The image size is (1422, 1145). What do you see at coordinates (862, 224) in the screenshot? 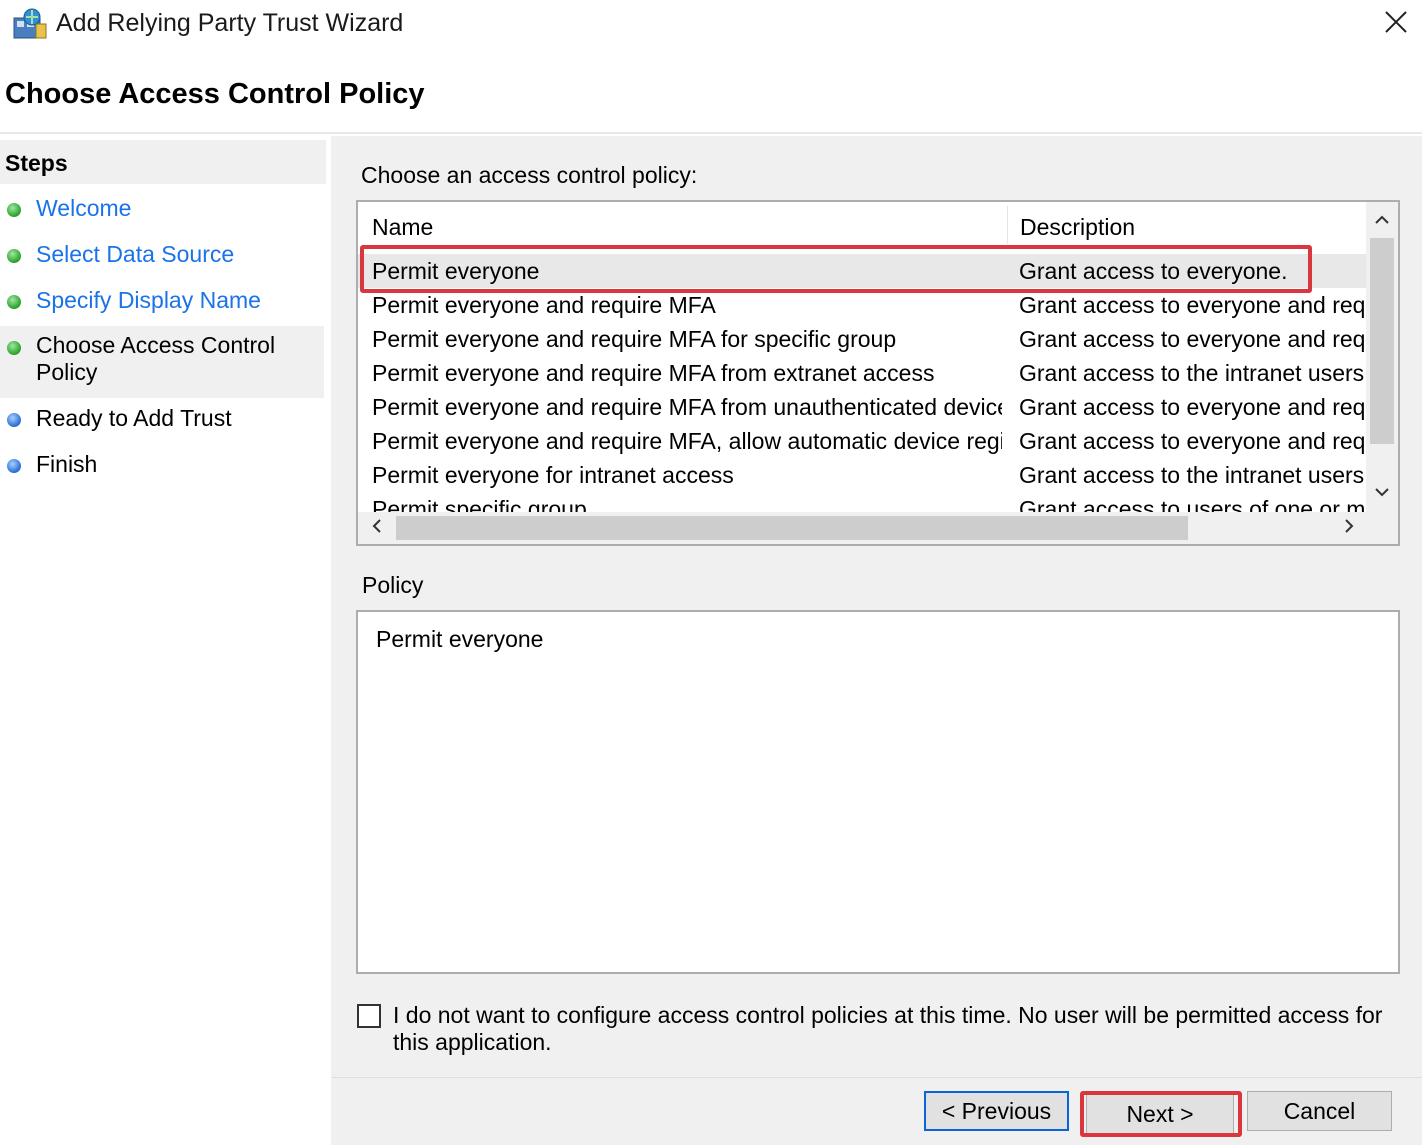
I see `list-header: Name Description` at bounding box center [862, 224].